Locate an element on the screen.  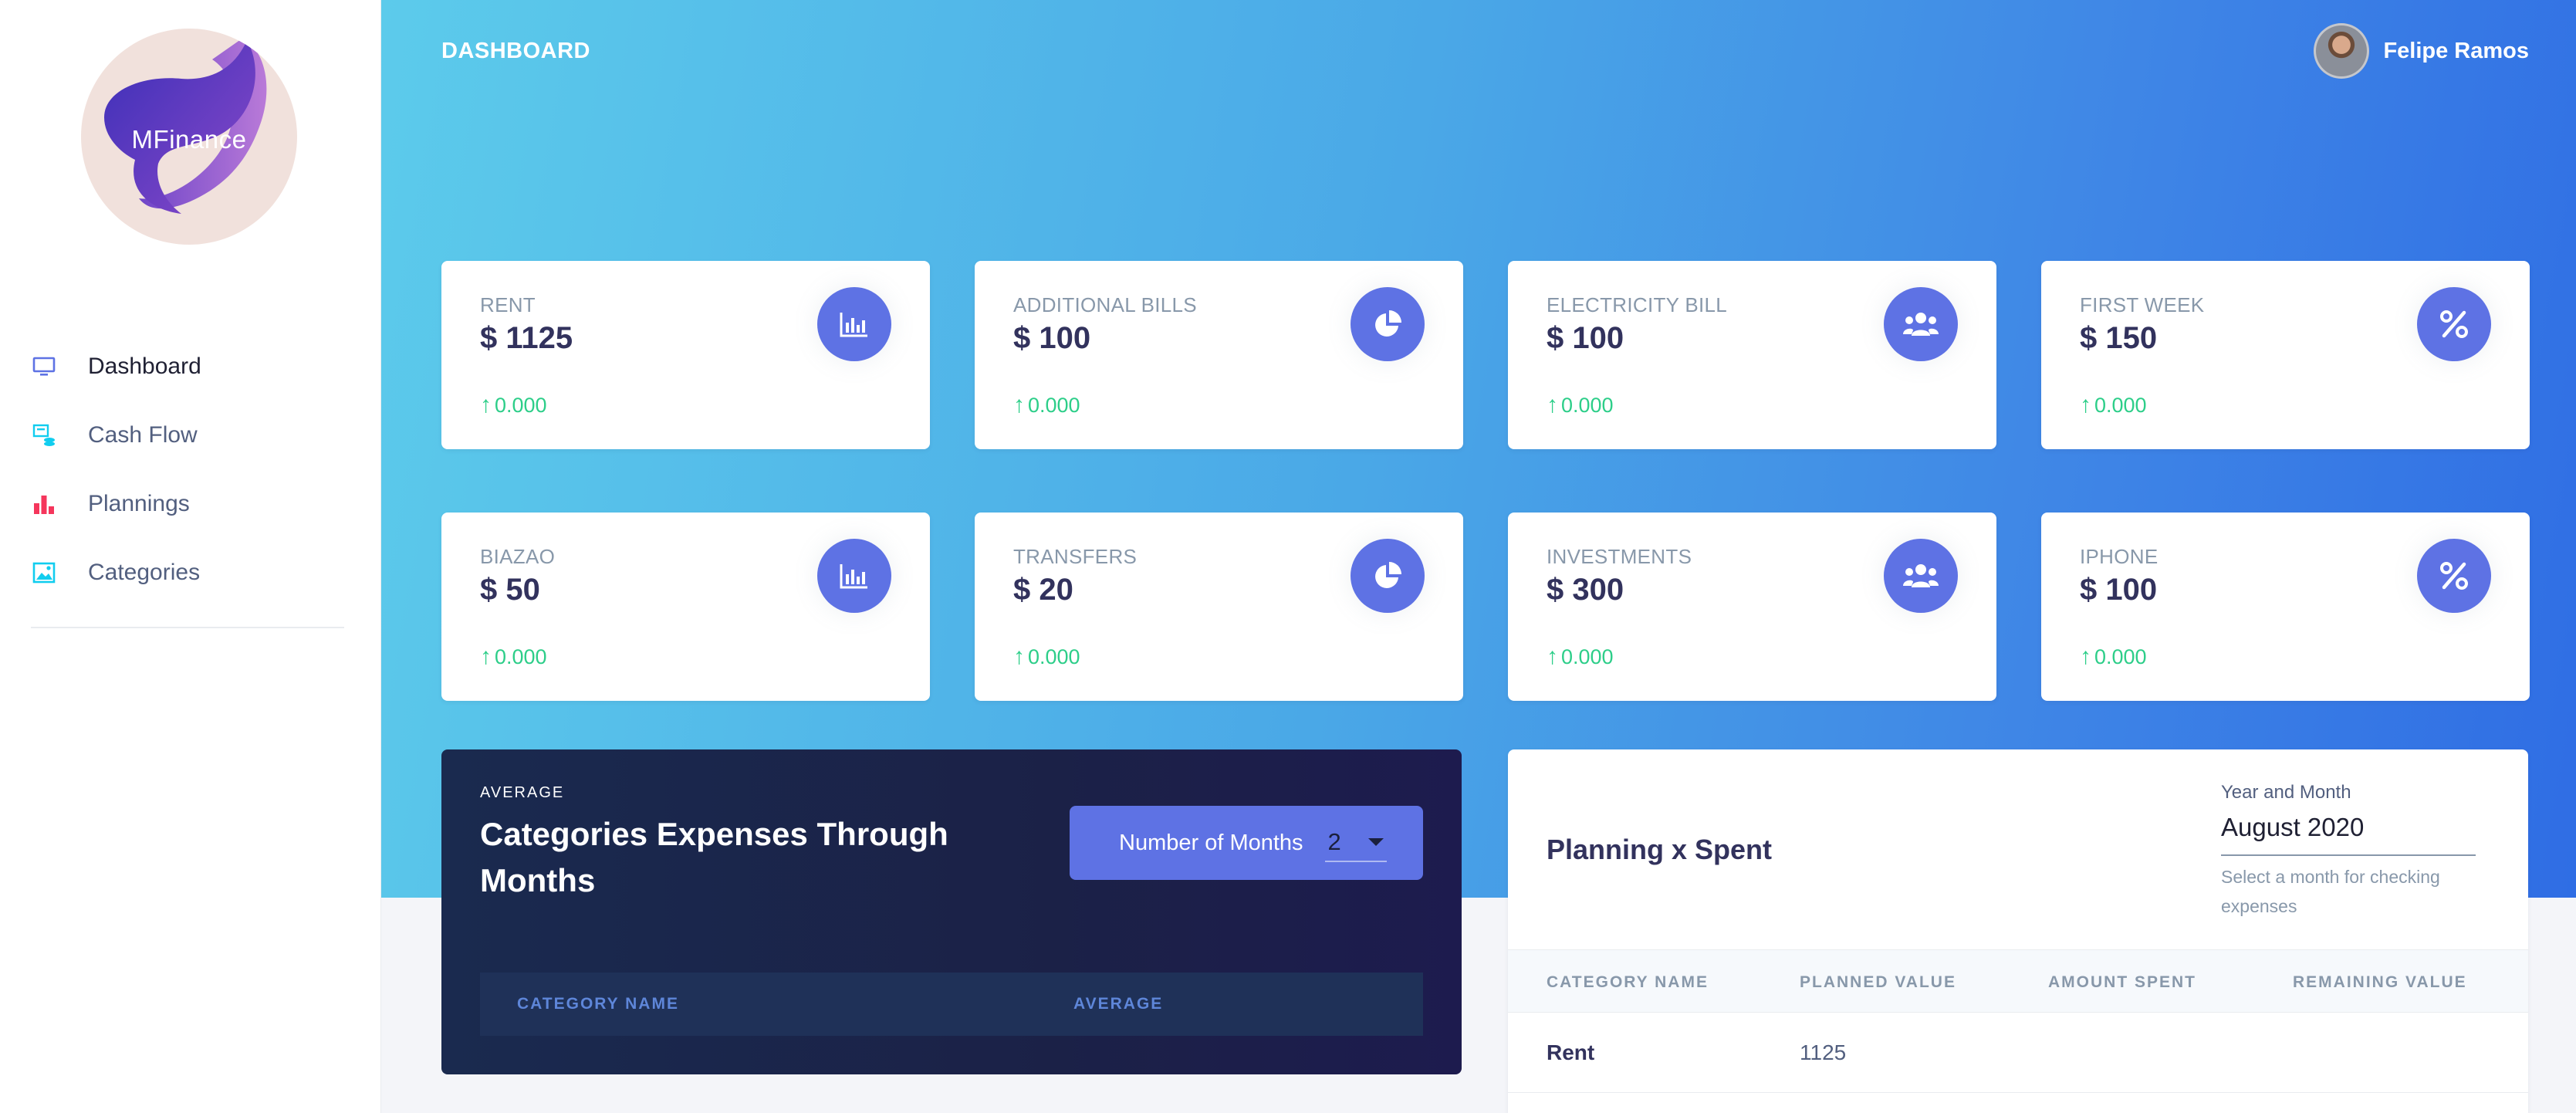
cash-flow-icon is located at coordinates (44, 435).